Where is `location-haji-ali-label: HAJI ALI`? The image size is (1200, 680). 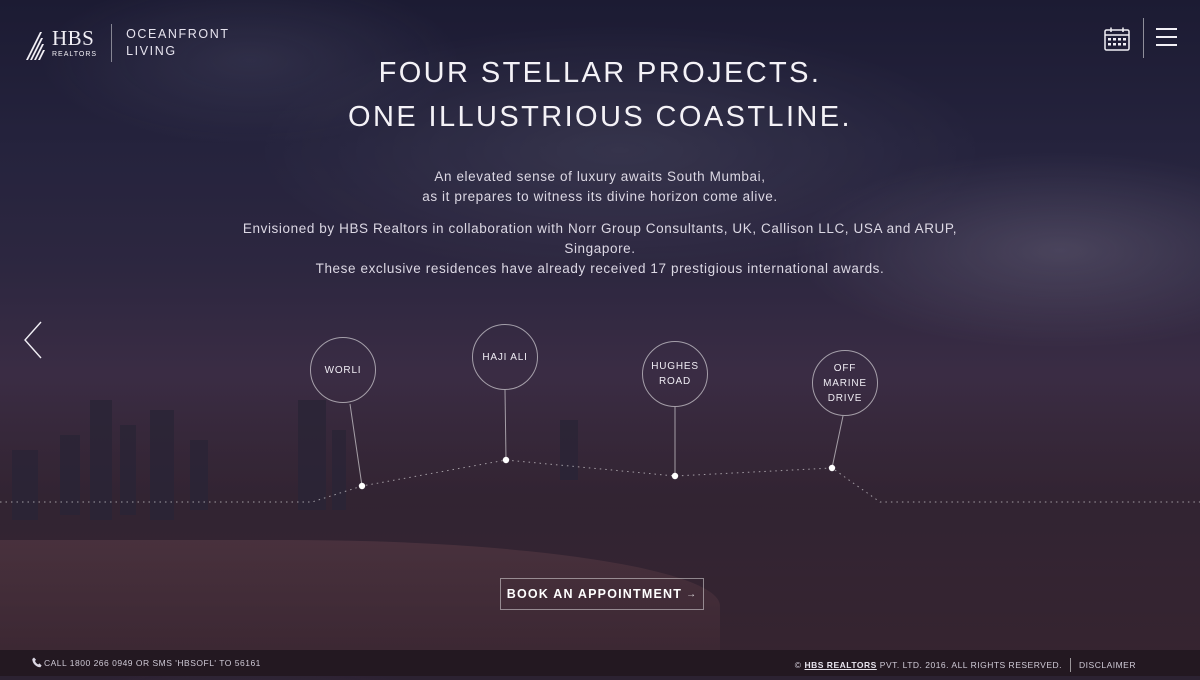 location-haji-ali-label: HAJI ALI is located at coordinates (505, 357).